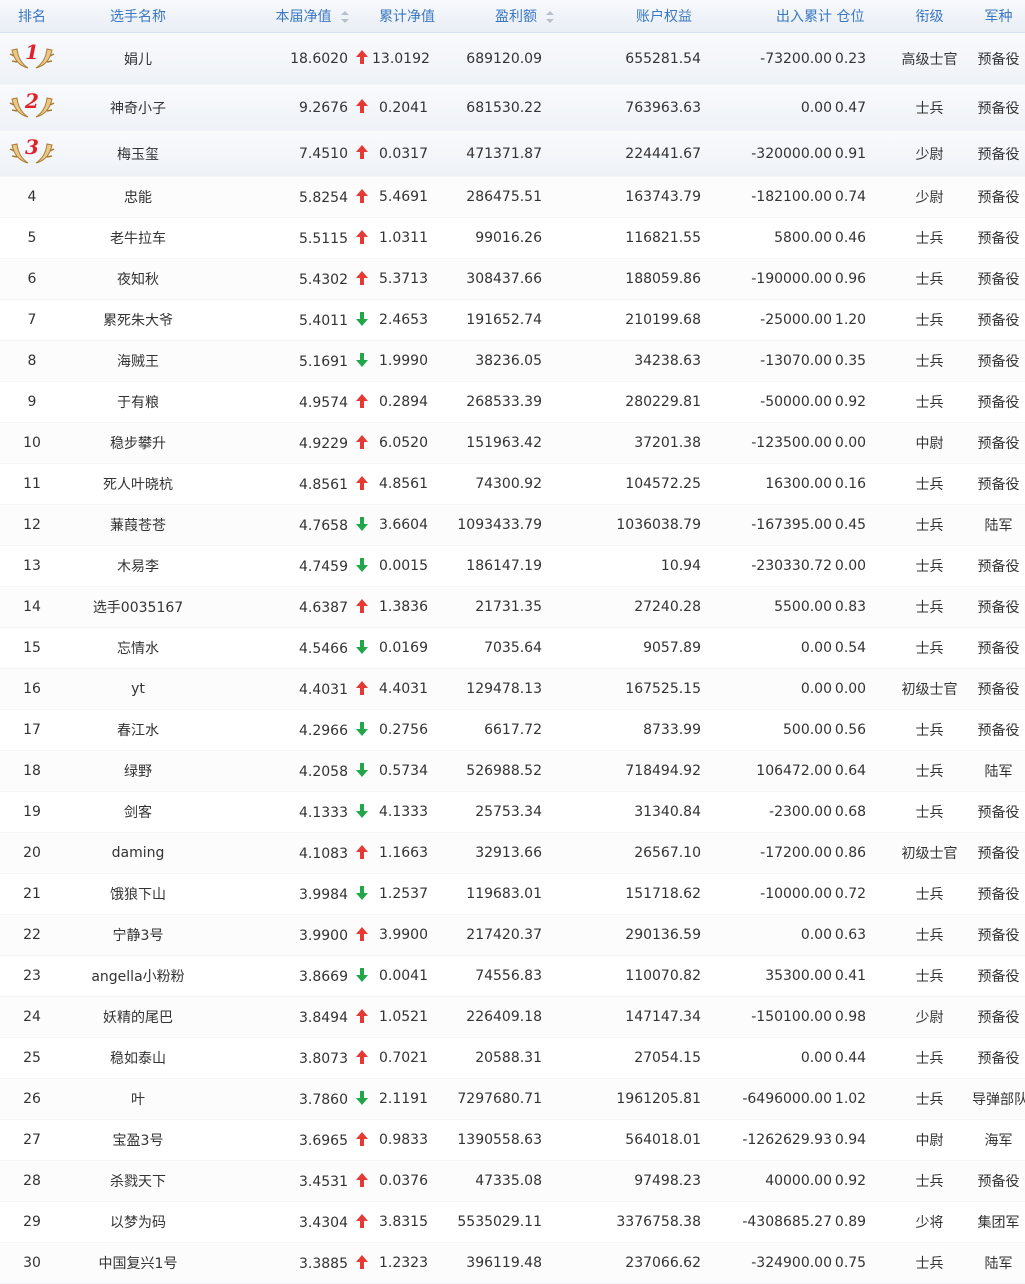  What do you see at coordinates (138, 648) in the screenshot?
I see `player-name: 忘情水` at bounding box center [138, 648].